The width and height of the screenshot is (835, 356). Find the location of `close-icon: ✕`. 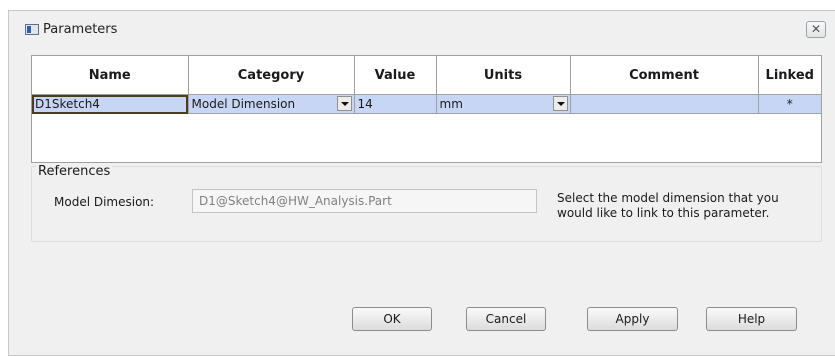

close-icon: ✕ is located at coordinates (816, 29).